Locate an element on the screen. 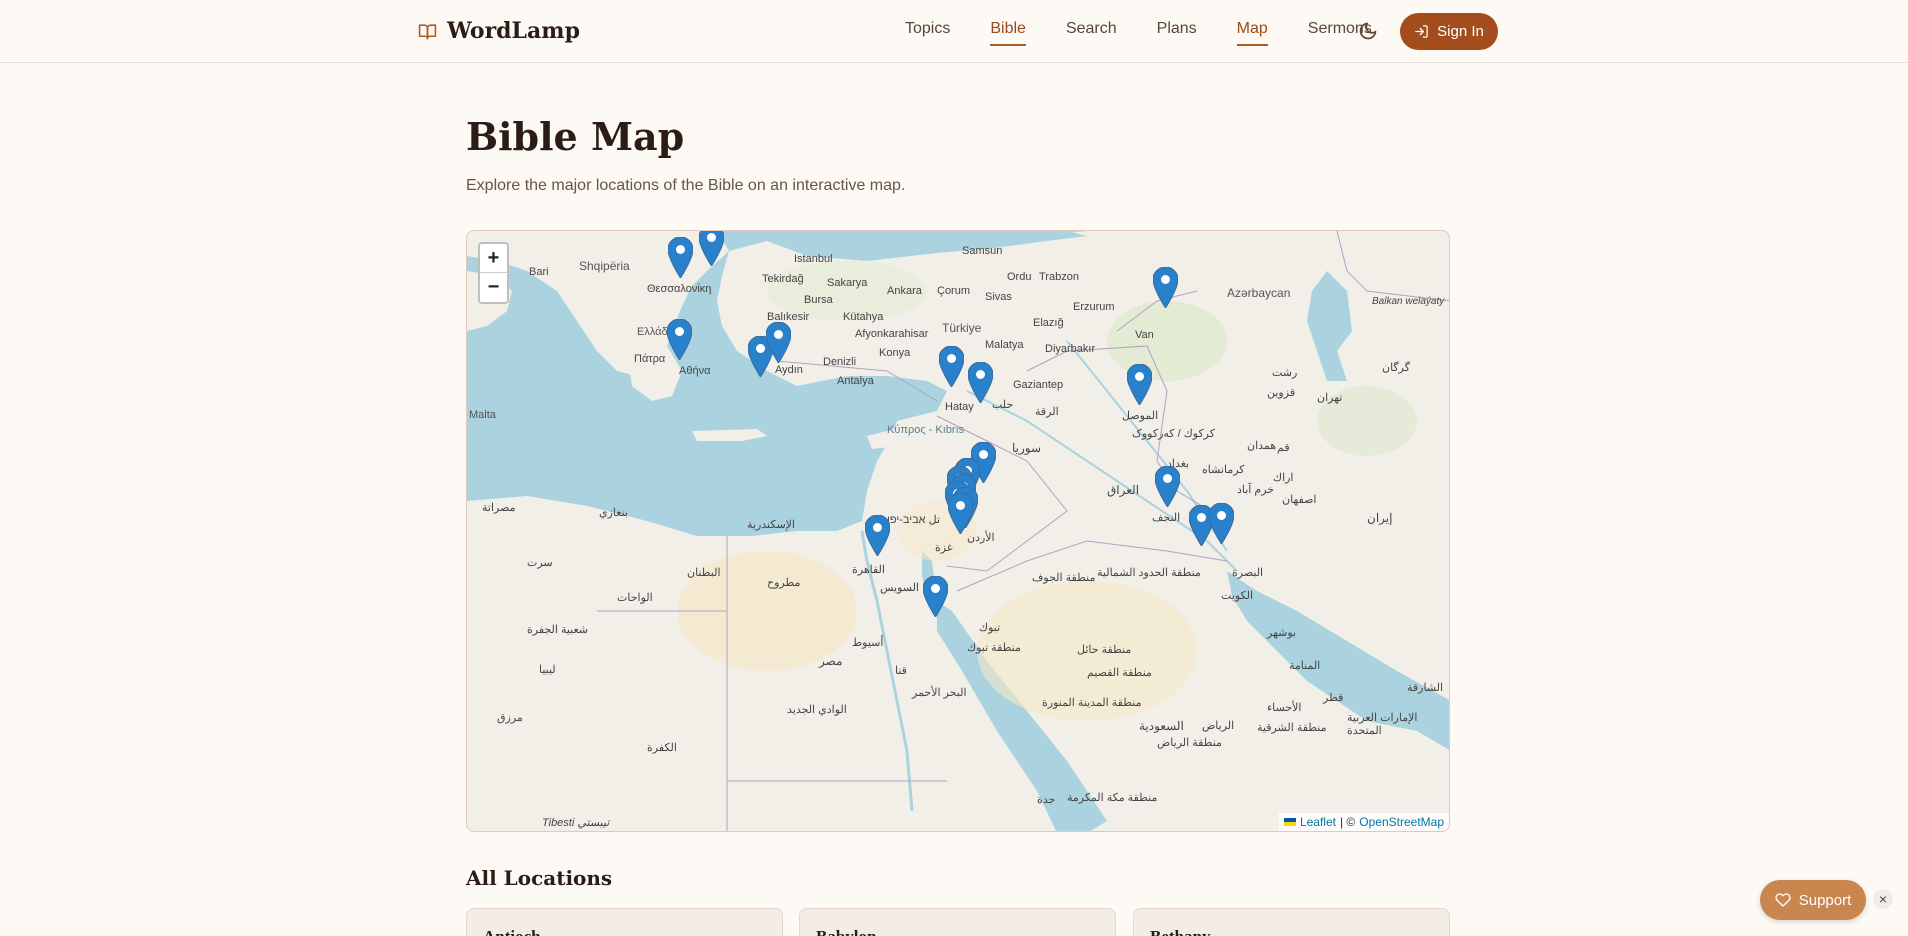  map-label: قم is located at coordinates (1283, 448).